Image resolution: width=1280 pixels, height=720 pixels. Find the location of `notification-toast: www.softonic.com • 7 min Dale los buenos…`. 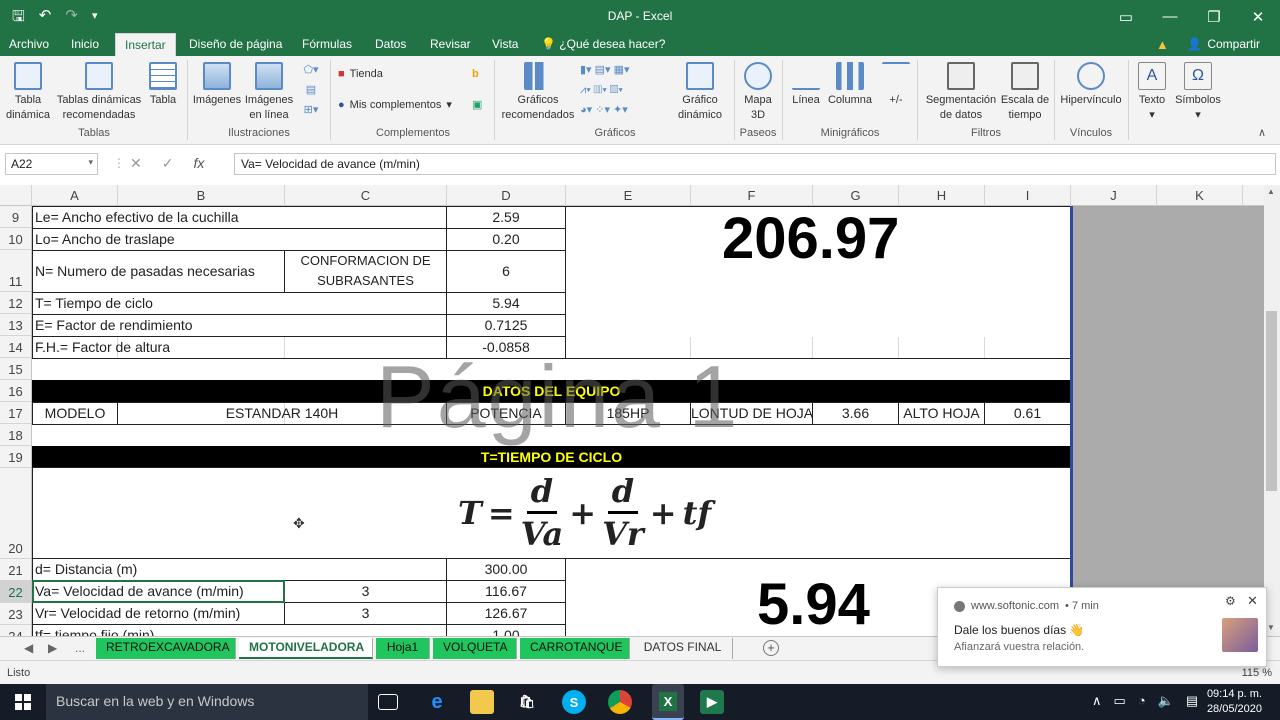

notification-toast: www.softonic.com • 7 min Dale los buenos… is located at coordinates (1102, 627).